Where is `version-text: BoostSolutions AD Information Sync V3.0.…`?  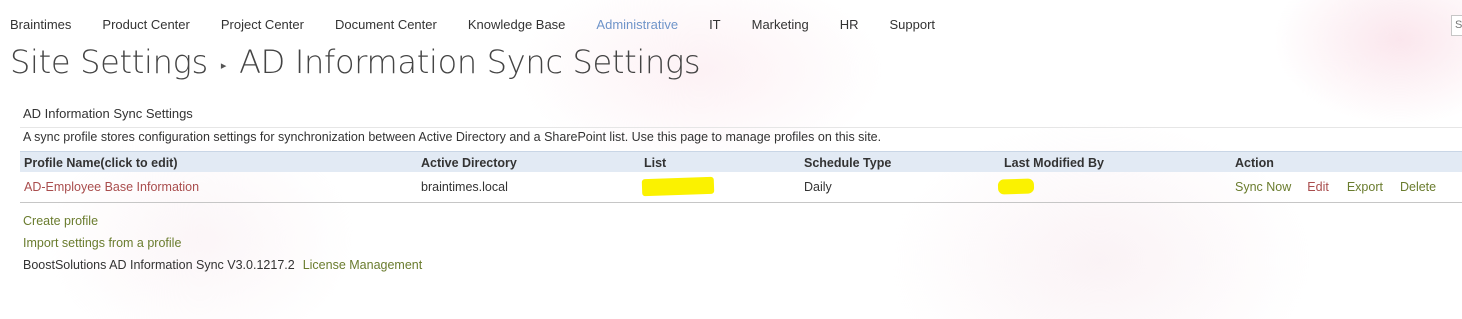
version-text: BoostSolutions AD Information Sync V3.0.… is located at coordinates (159, 265).